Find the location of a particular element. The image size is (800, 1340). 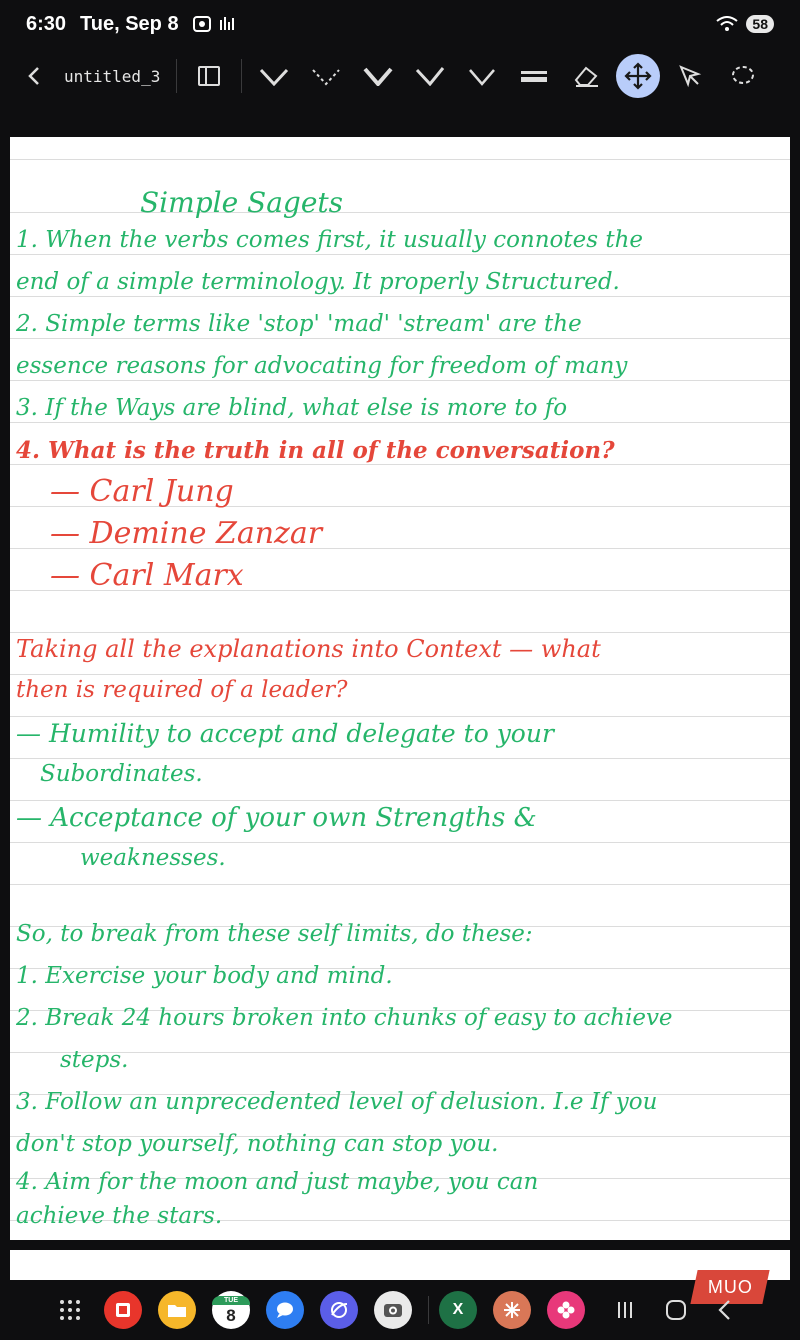

calendar-day-label: TUE is located at coordinates (231, 1300).